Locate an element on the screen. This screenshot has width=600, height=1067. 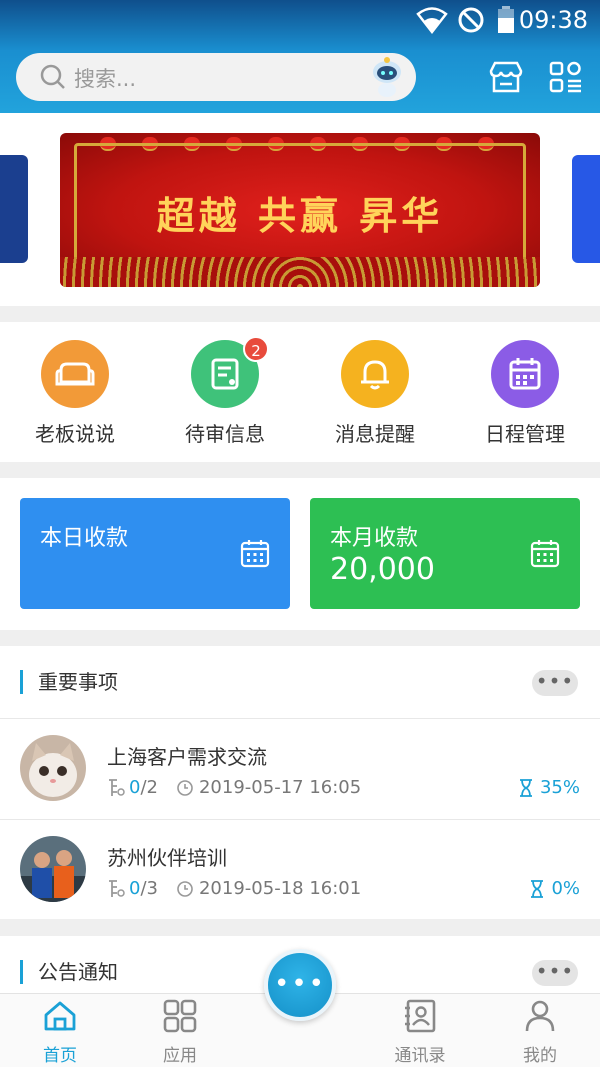
scan-apps-icon is located at coordinates (566, 77).